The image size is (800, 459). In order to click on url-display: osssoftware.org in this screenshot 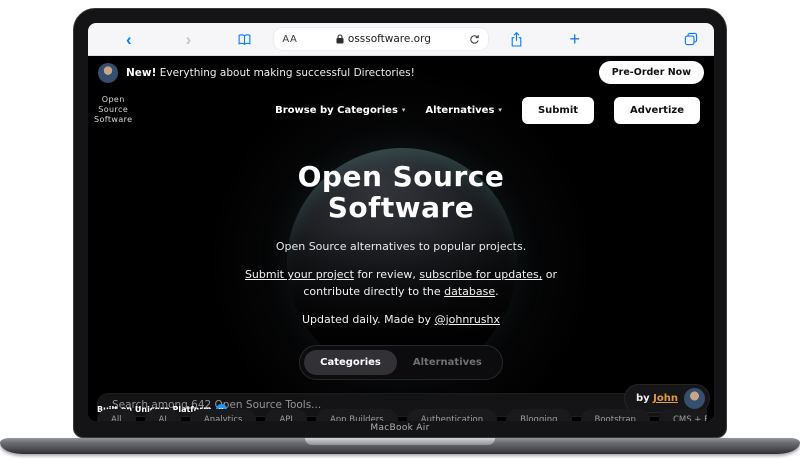, I will do `click(383, 39)`.